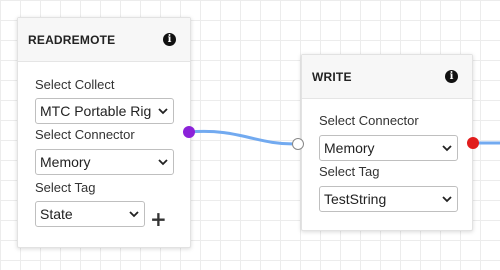 The image size is (500, 270). What do you see at coordinates (388, 199) in the screenshot?
I see `select-tag-dropdown: TestString` at bounding box center [388, 199].